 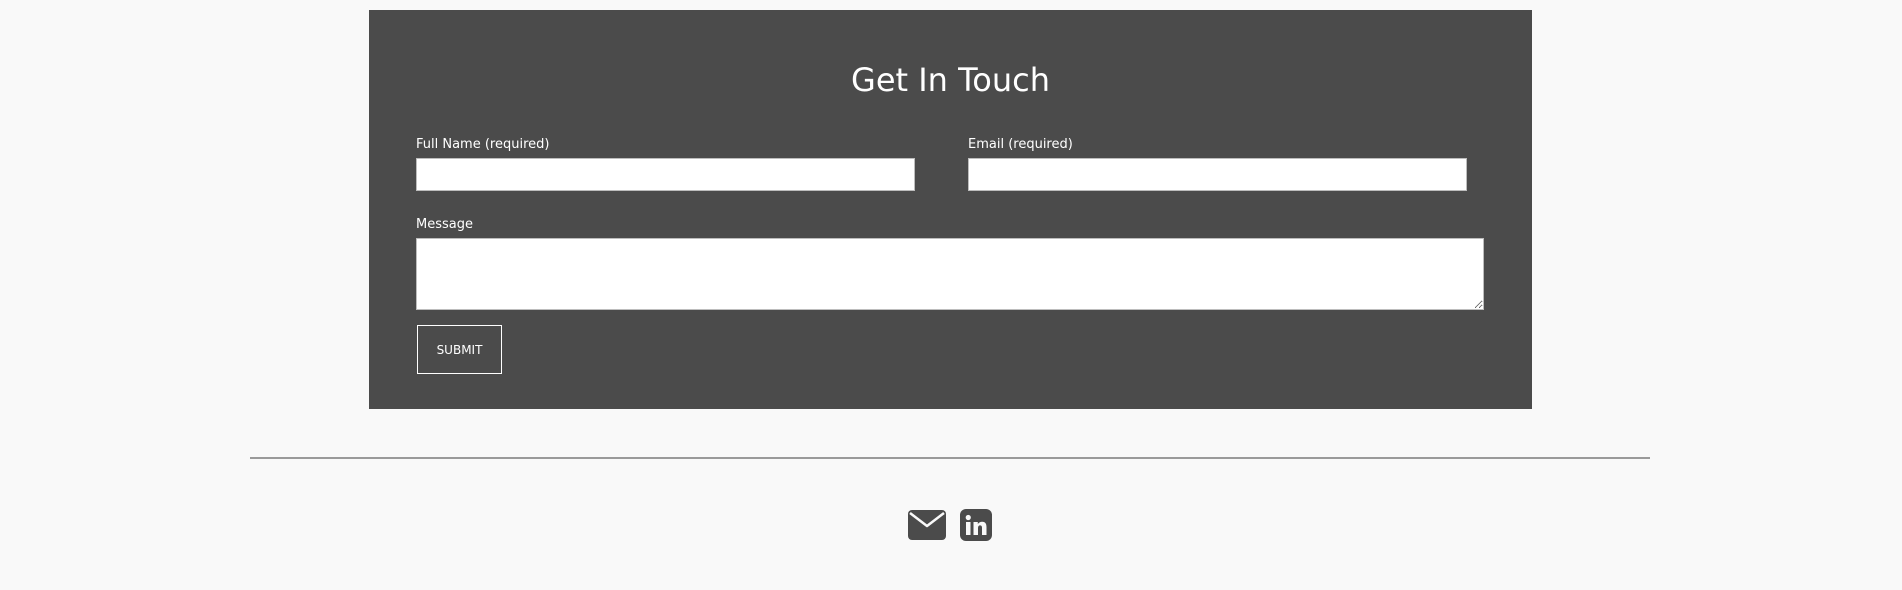 What do you see at coordinates (950, 80) in the screenshot?
I see `contact-form-title: Get In Touch` at bounding box center [950, 80].